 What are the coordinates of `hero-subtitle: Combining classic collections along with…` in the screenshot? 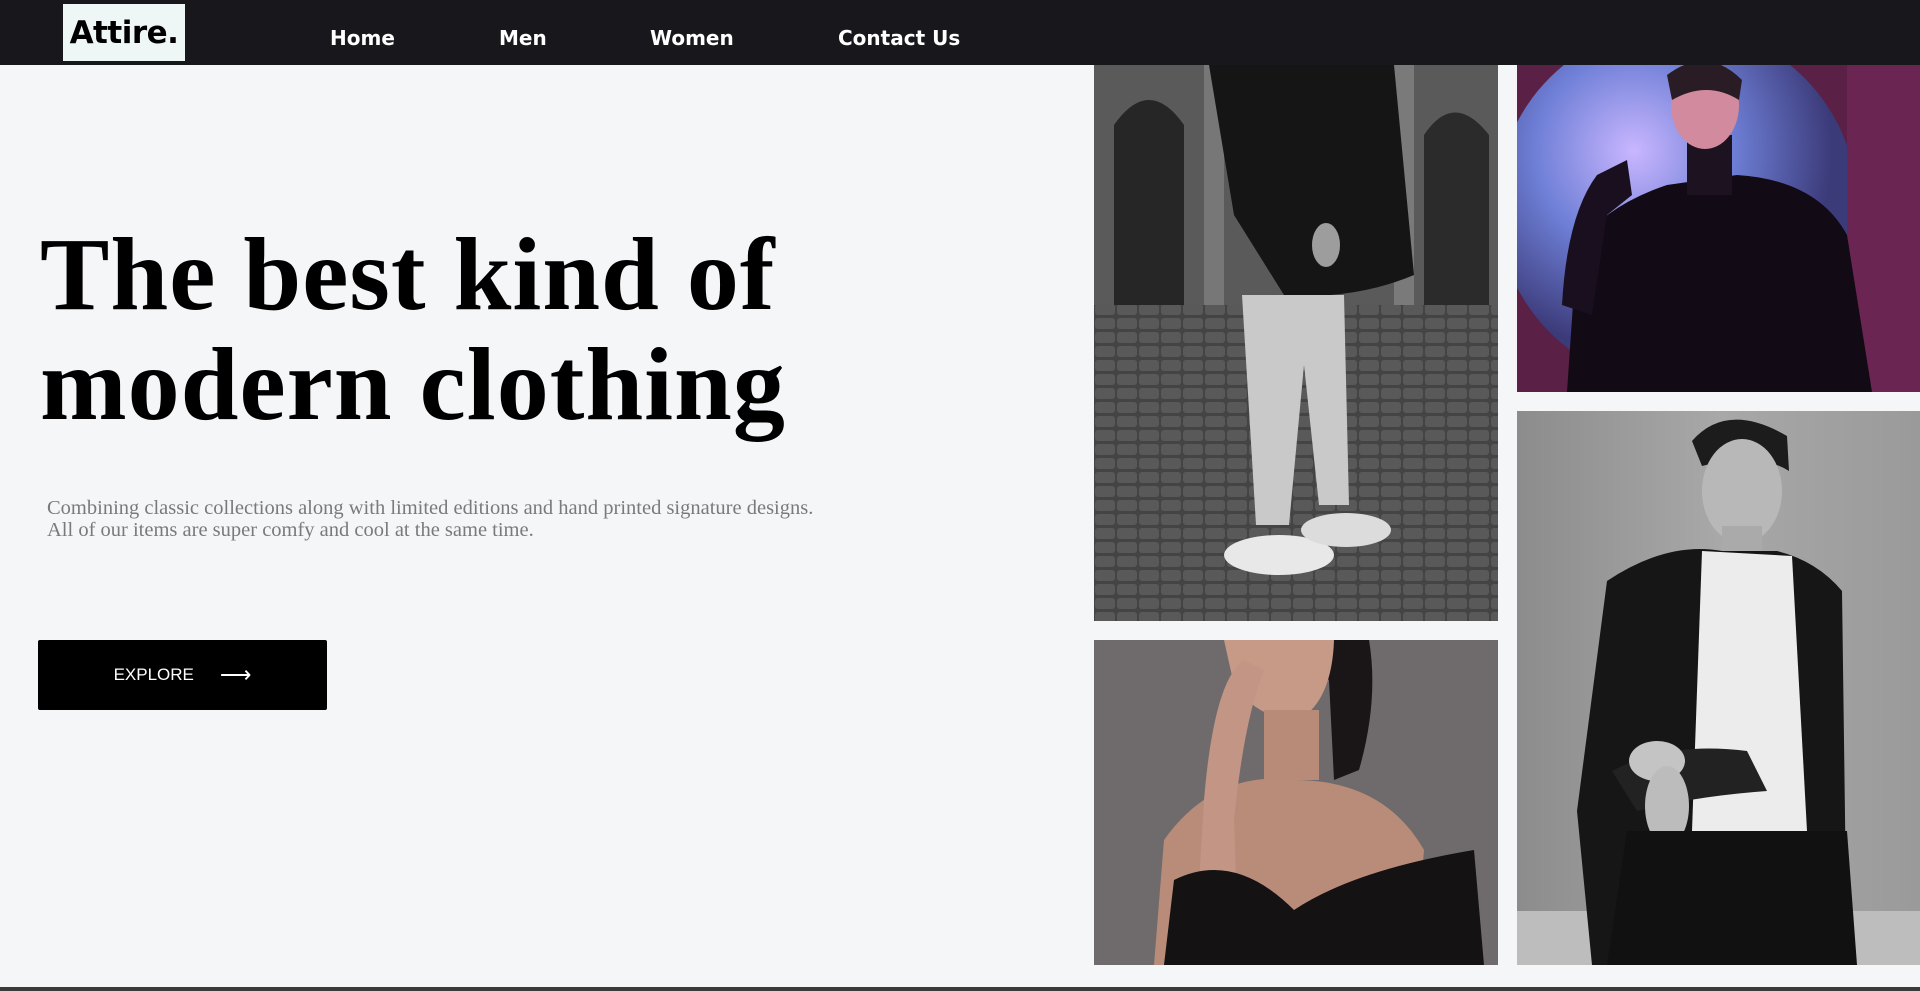 It's located at (430, 519).